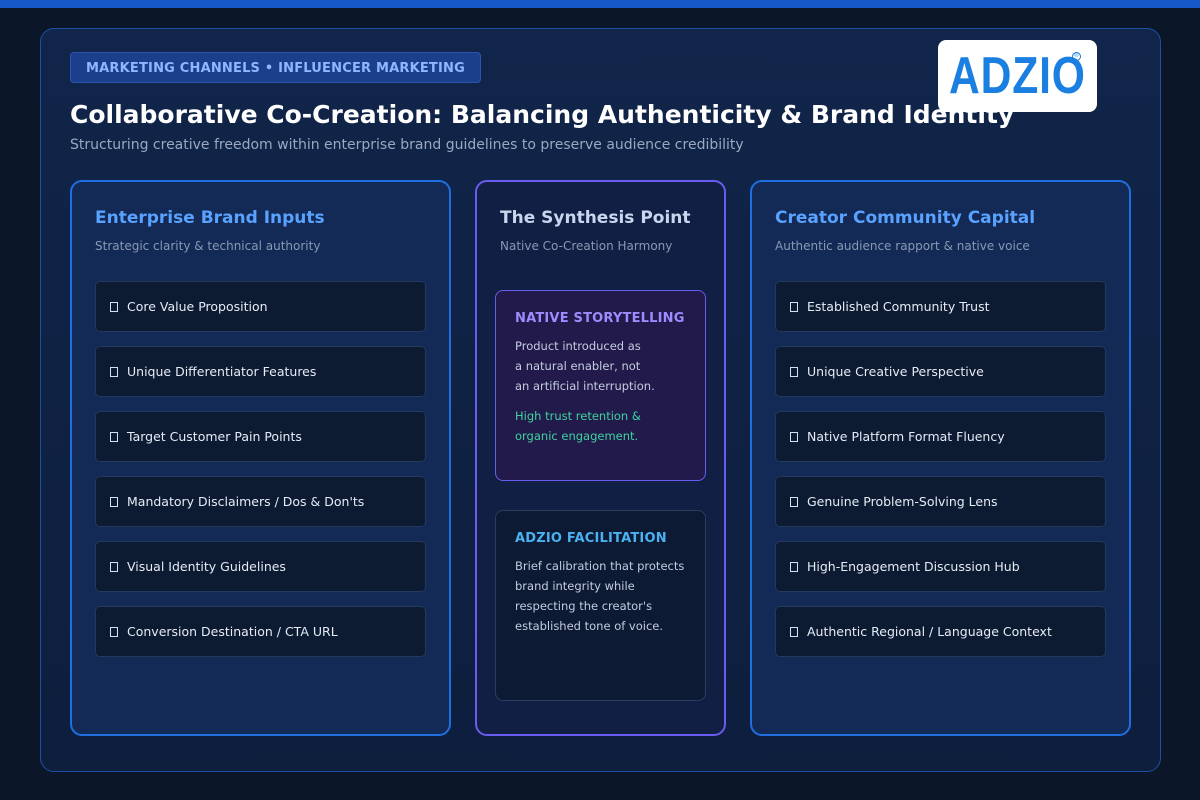 Image resolution: width=1200 pixels, height=800 pixels. I want to click on list-item: Conversion Destination / CTA URL, so click(260, 631).